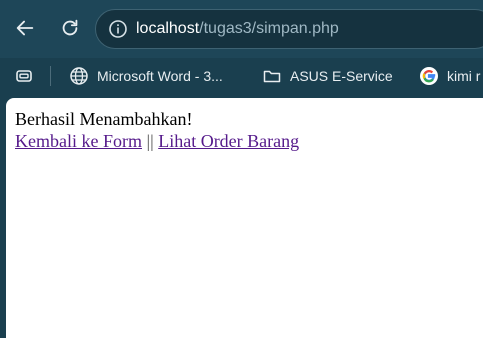  I want to click on view-orders-link: Lihat Order Barang, so click(228, 141).